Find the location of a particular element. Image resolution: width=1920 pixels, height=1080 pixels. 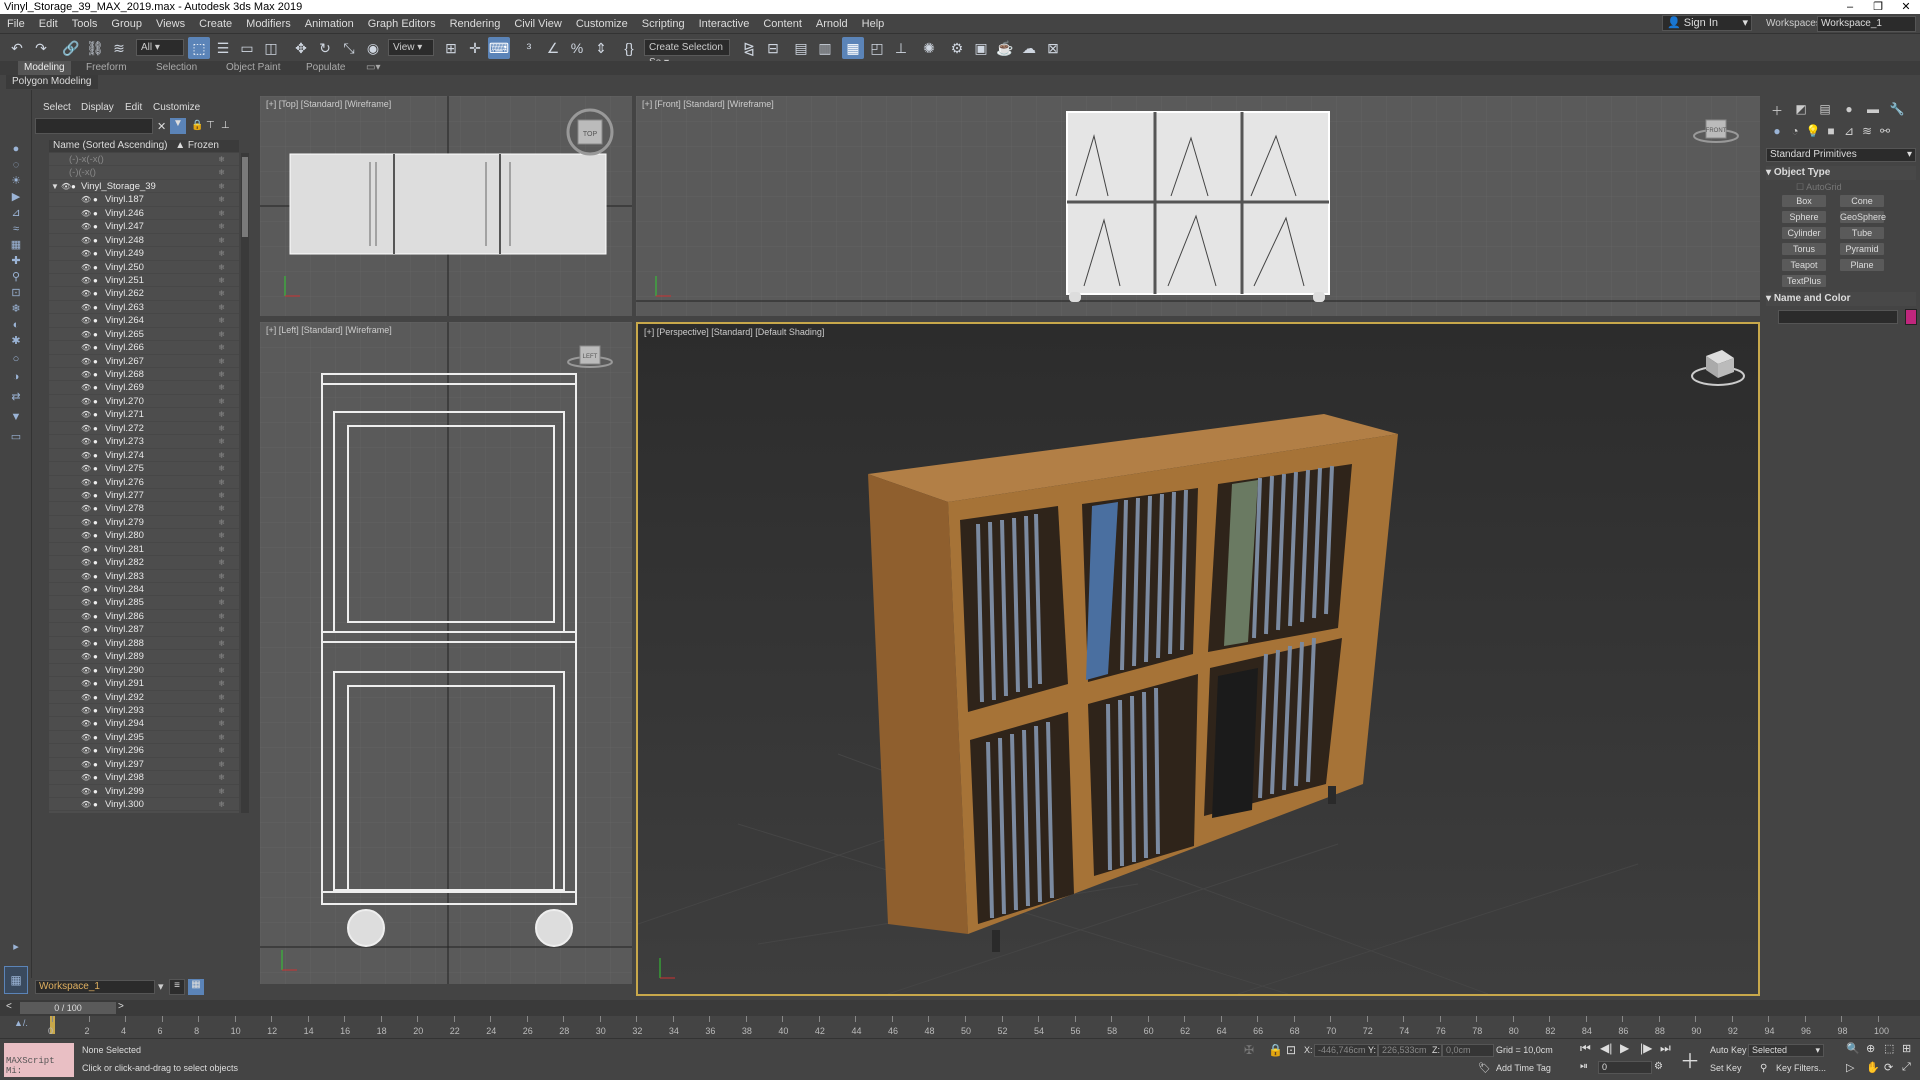

menu-file: File is located at coordinates (16, 24).